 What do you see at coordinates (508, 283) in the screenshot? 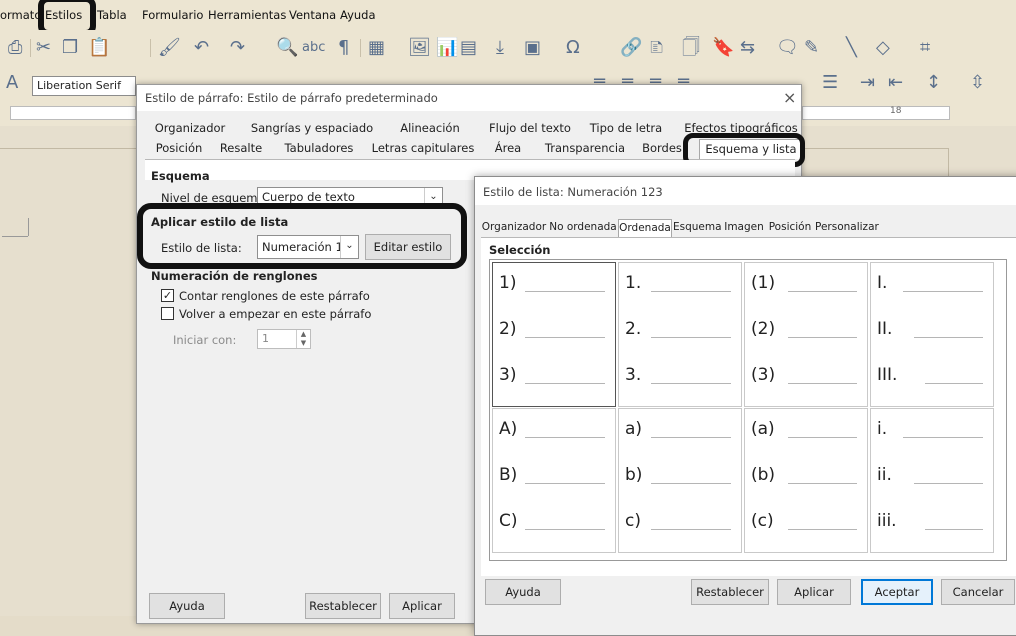
I see `numbering-label: 1)` at bounding box center [508, 283].